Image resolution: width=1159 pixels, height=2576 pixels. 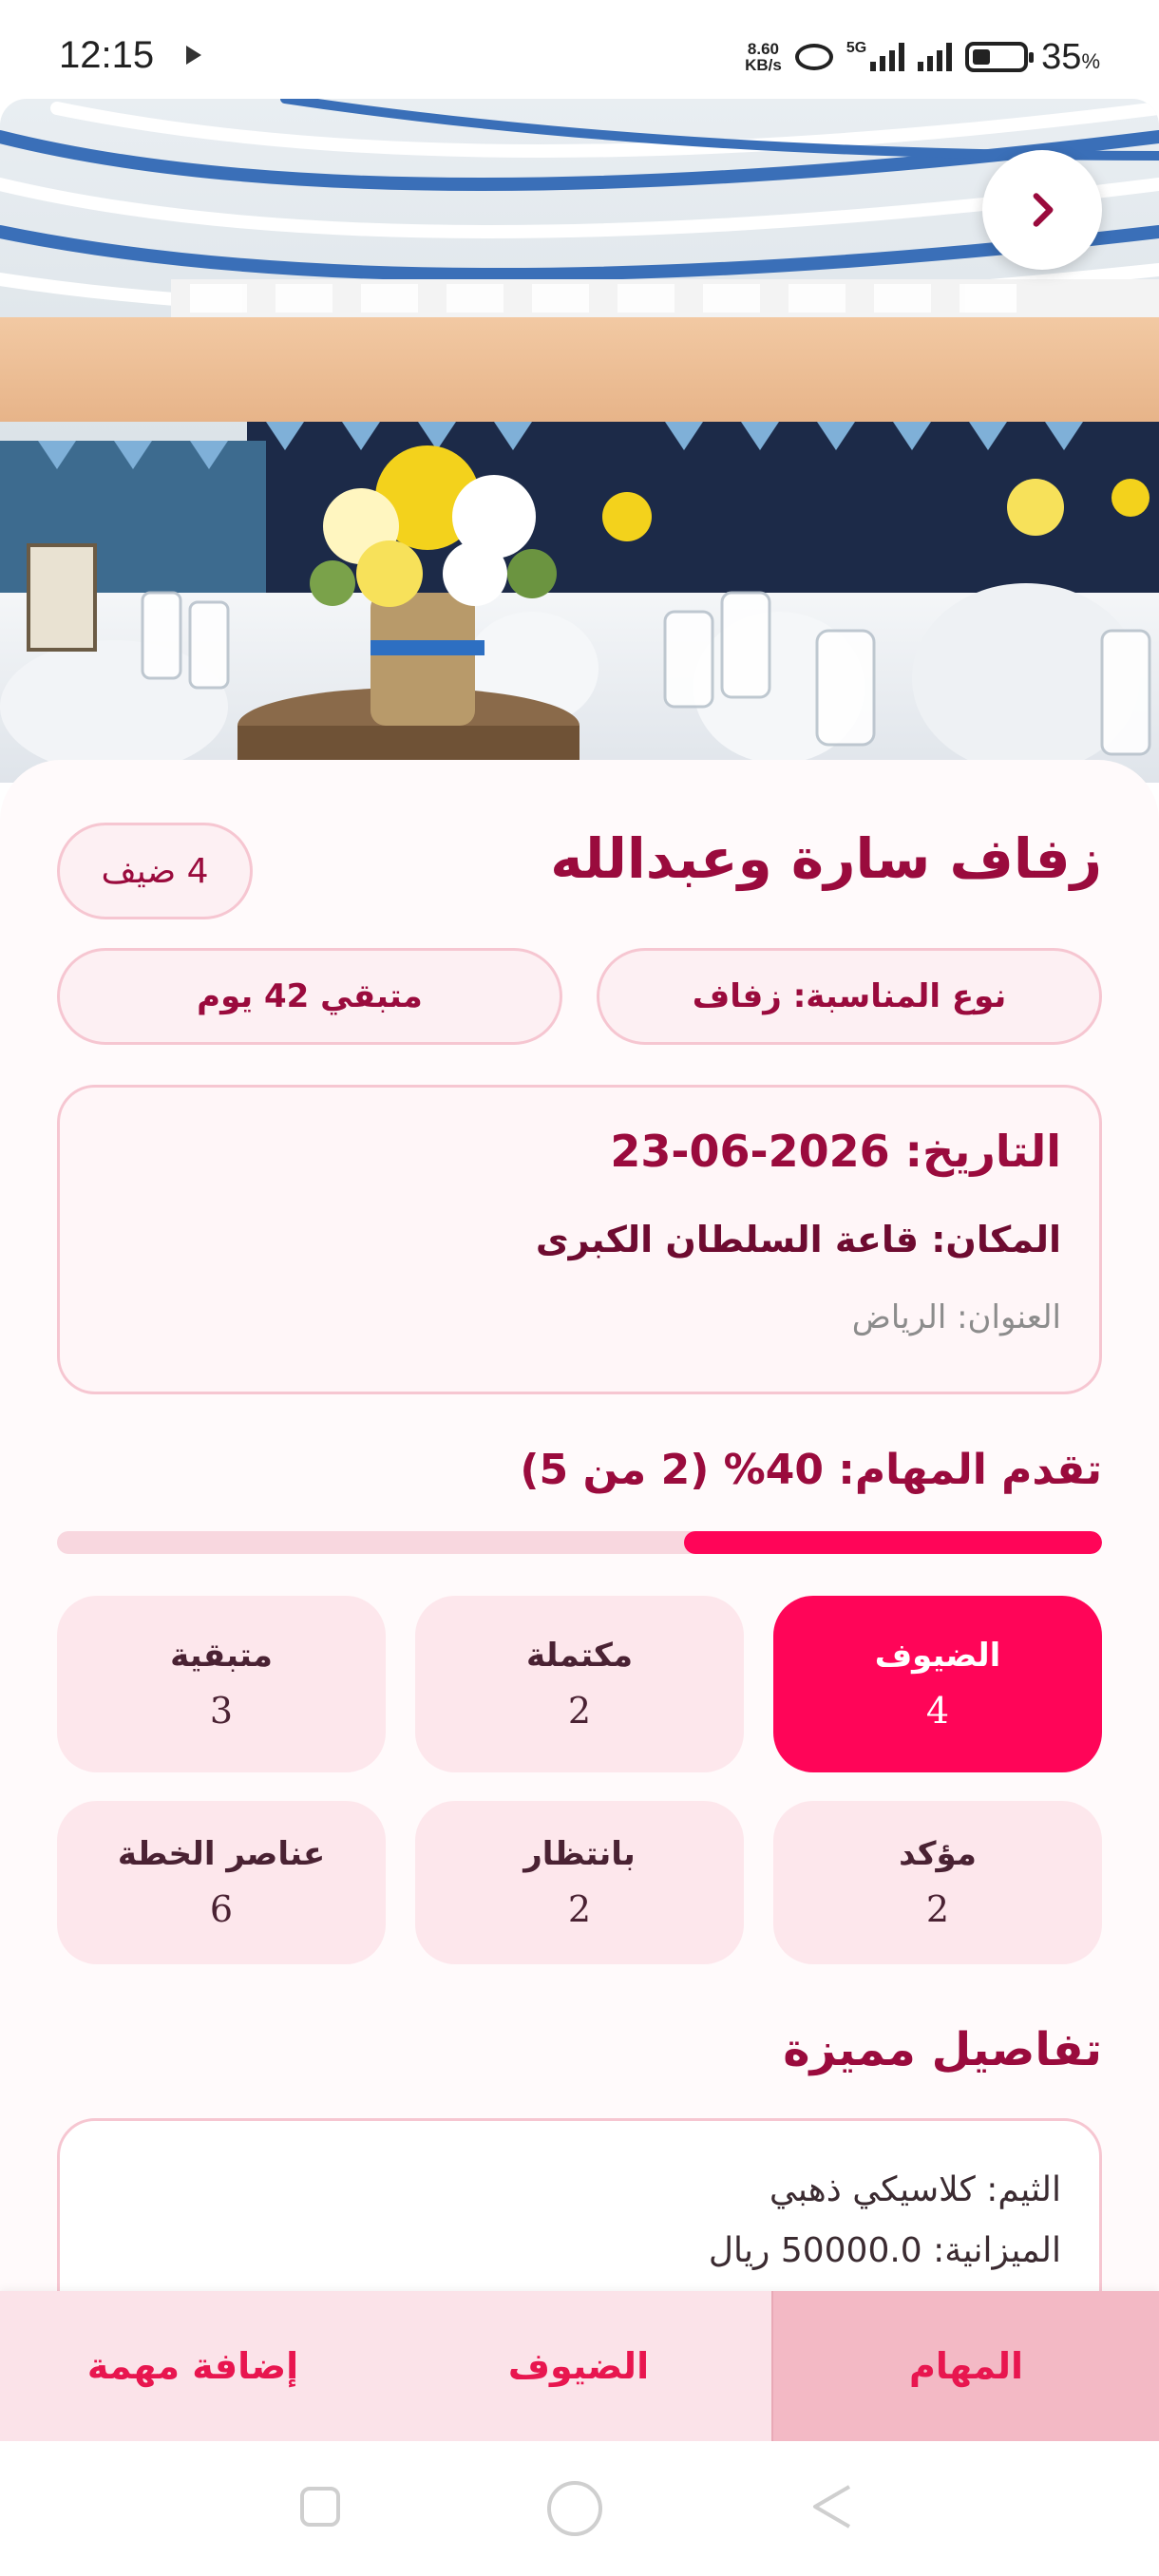 What do you see at coordinates (835, 1151) in the screenshot?
I see `event-date: التاريخ: 2026-06-23` at bounding box center [835, 1151].